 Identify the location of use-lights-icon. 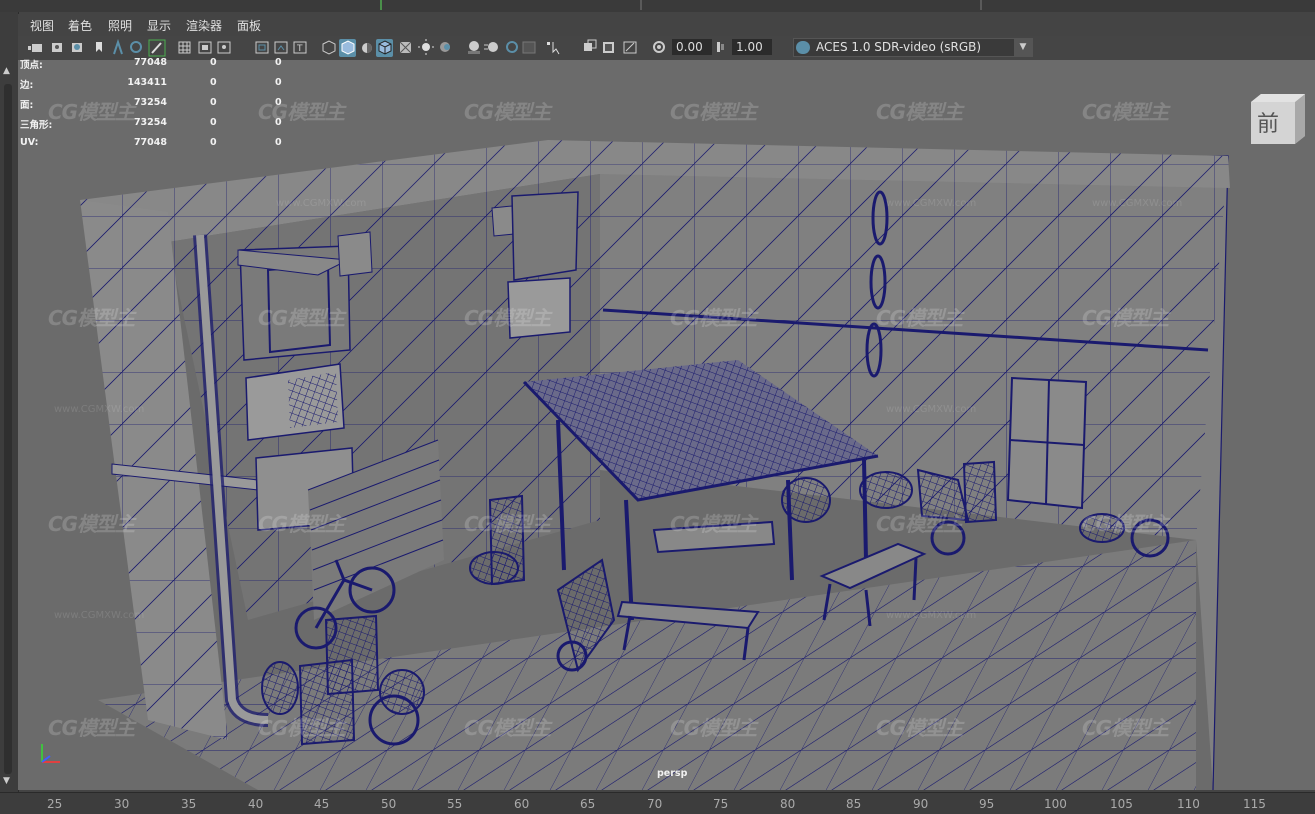
(426, 47).